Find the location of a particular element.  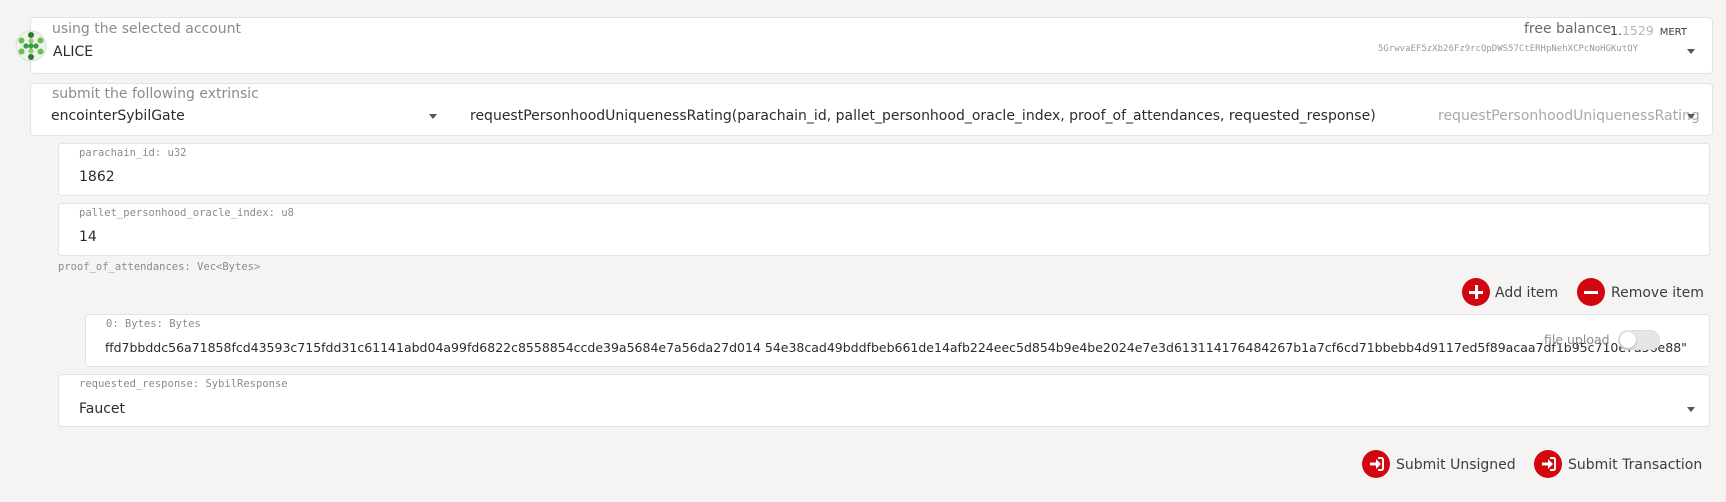

account-avatar-icon is located at coordinates (31, 46).